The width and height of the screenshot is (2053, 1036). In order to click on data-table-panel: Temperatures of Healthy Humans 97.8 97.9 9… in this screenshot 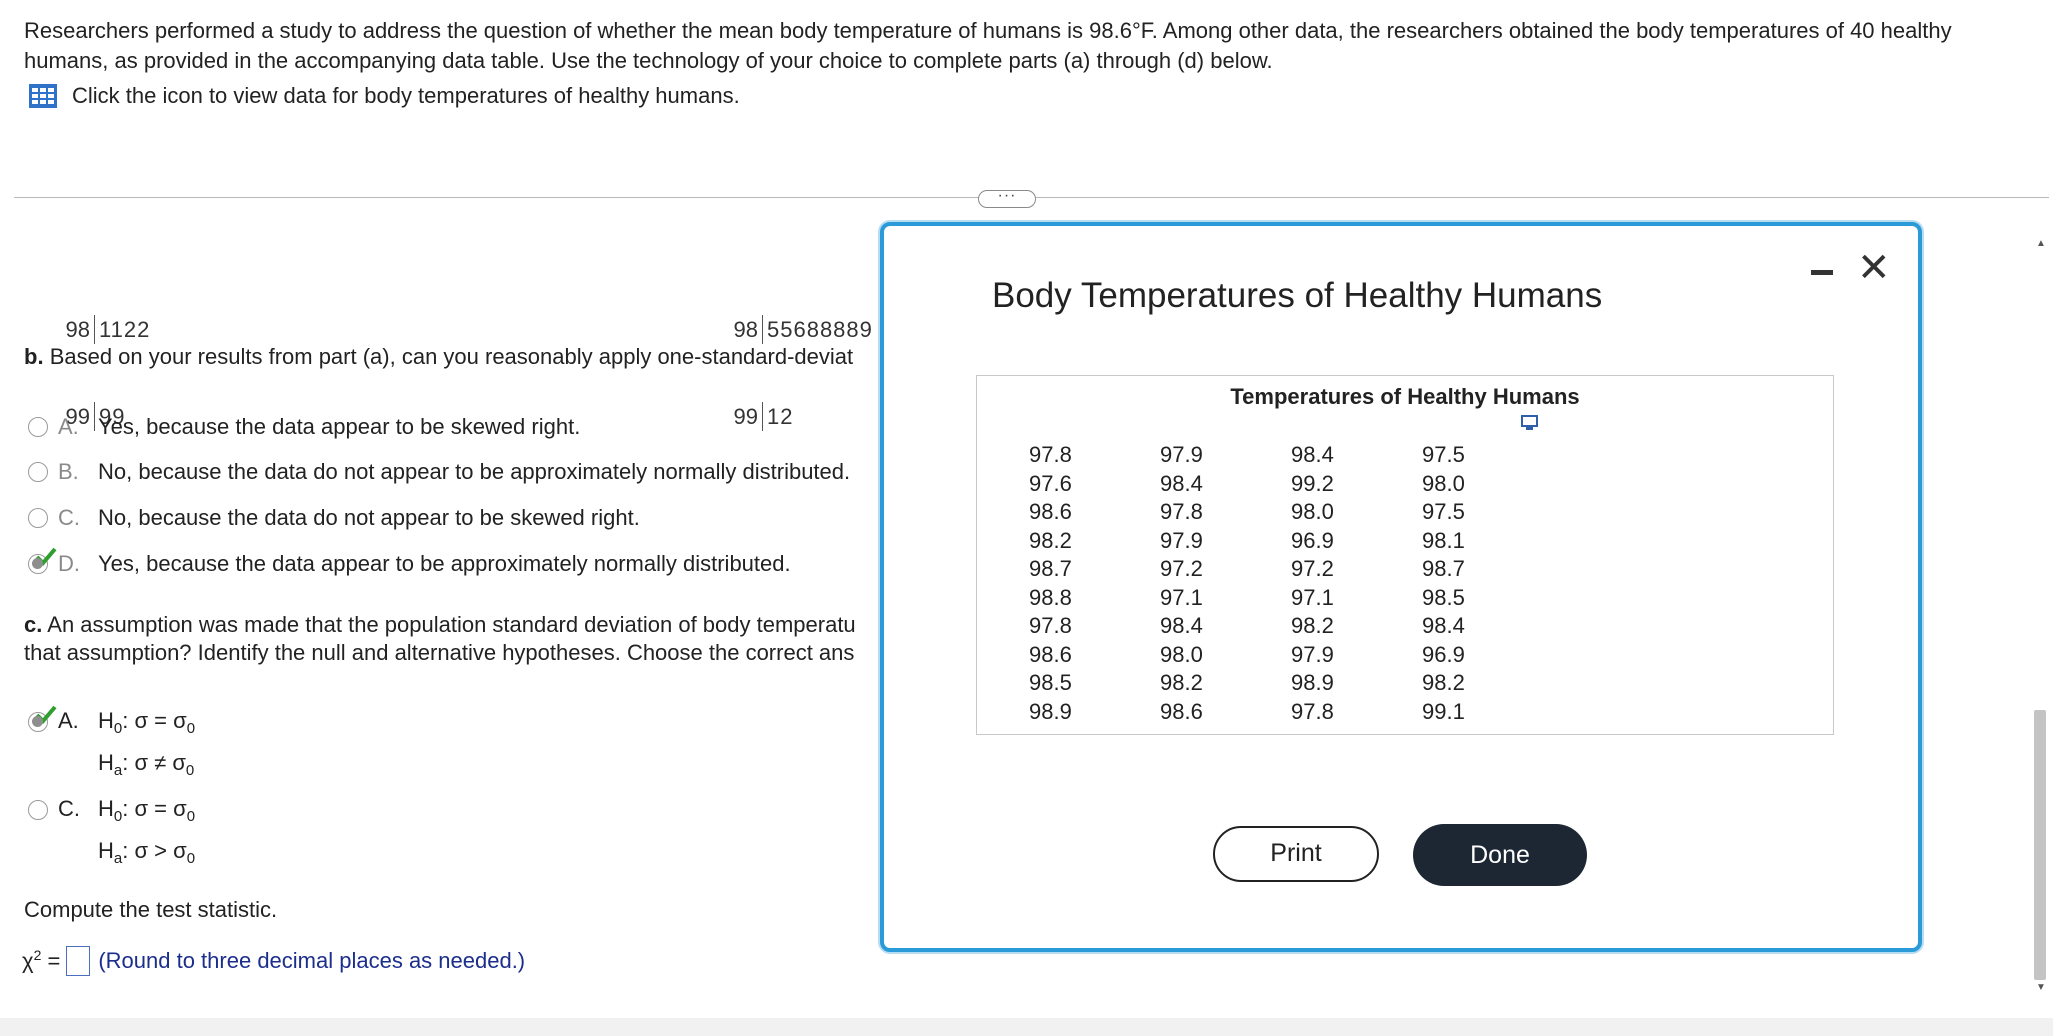, I will do `click(1405, 555)`.